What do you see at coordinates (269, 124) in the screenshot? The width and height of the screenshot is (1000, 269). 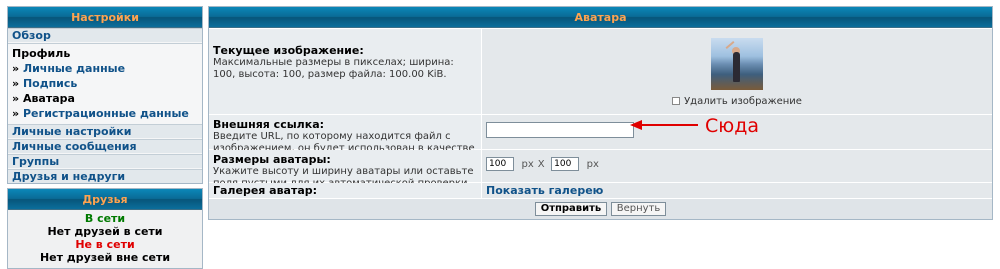 I see `external-link-label: Внешняя ссылка:` at bounding box center [269, 124].